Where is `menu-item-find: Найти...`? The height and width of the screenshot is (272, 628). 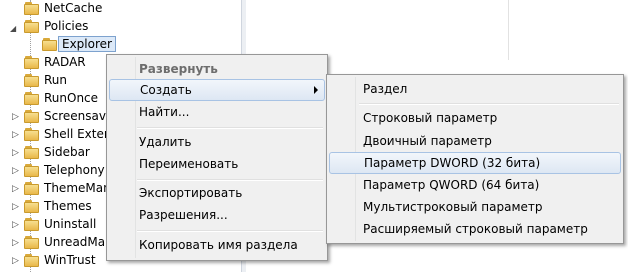 menu-item-find: Найти... is located at coordinates (217, 112).